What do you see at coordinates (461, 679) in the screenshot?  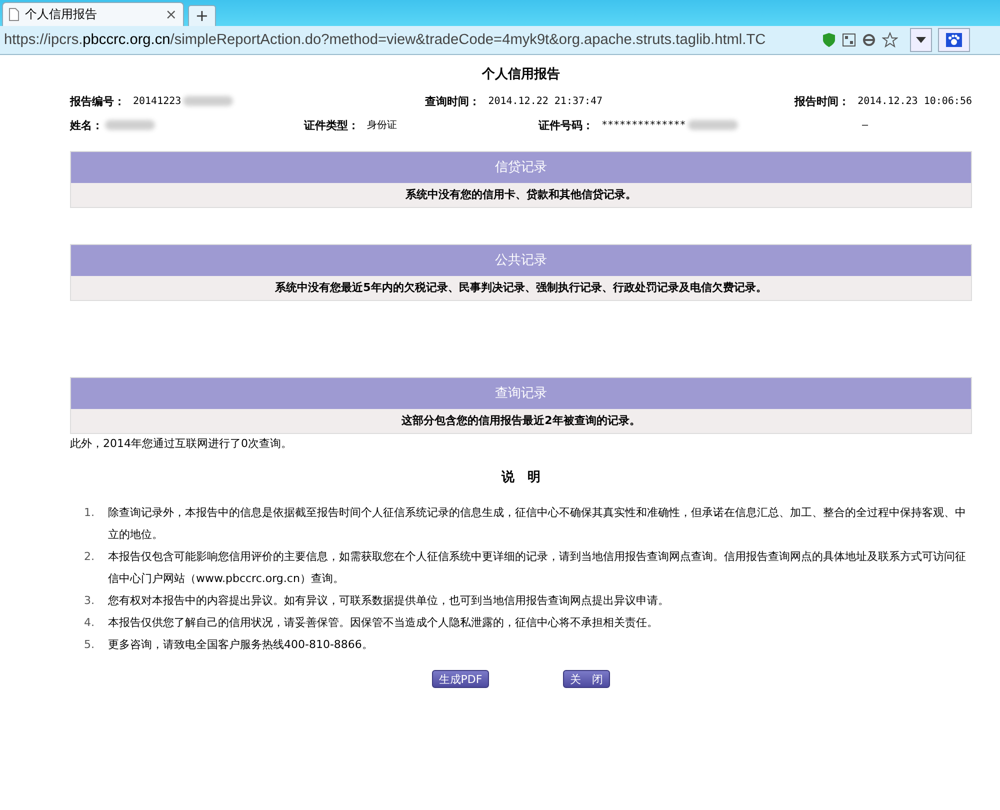 I see `report-button: 生成PDF` at bounding box center [461, 679].